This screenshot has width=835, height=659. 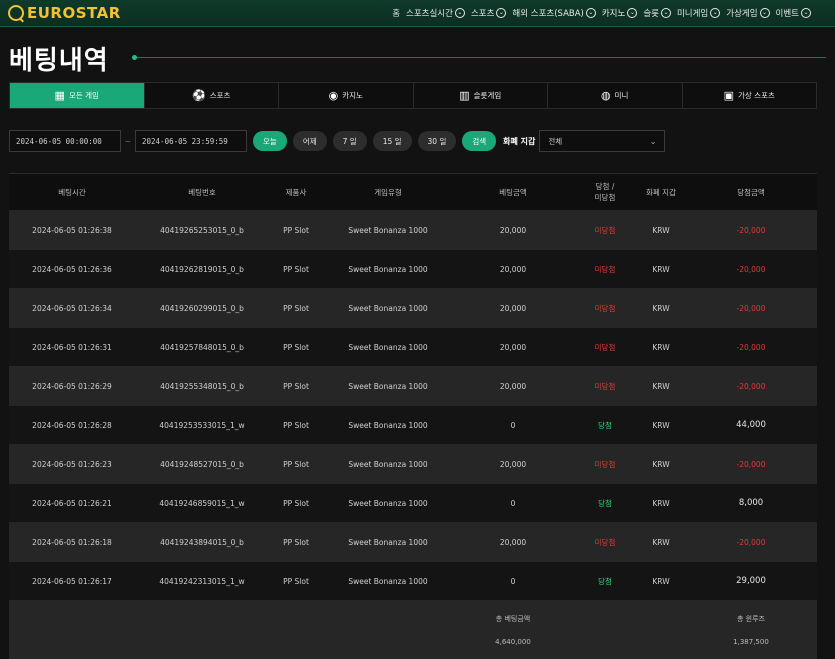 What do you see at coordinates (602, 141) in the screenshot?
I see `currency-wallet-select: 전체 ⌄` at bounding box center [602, 141].